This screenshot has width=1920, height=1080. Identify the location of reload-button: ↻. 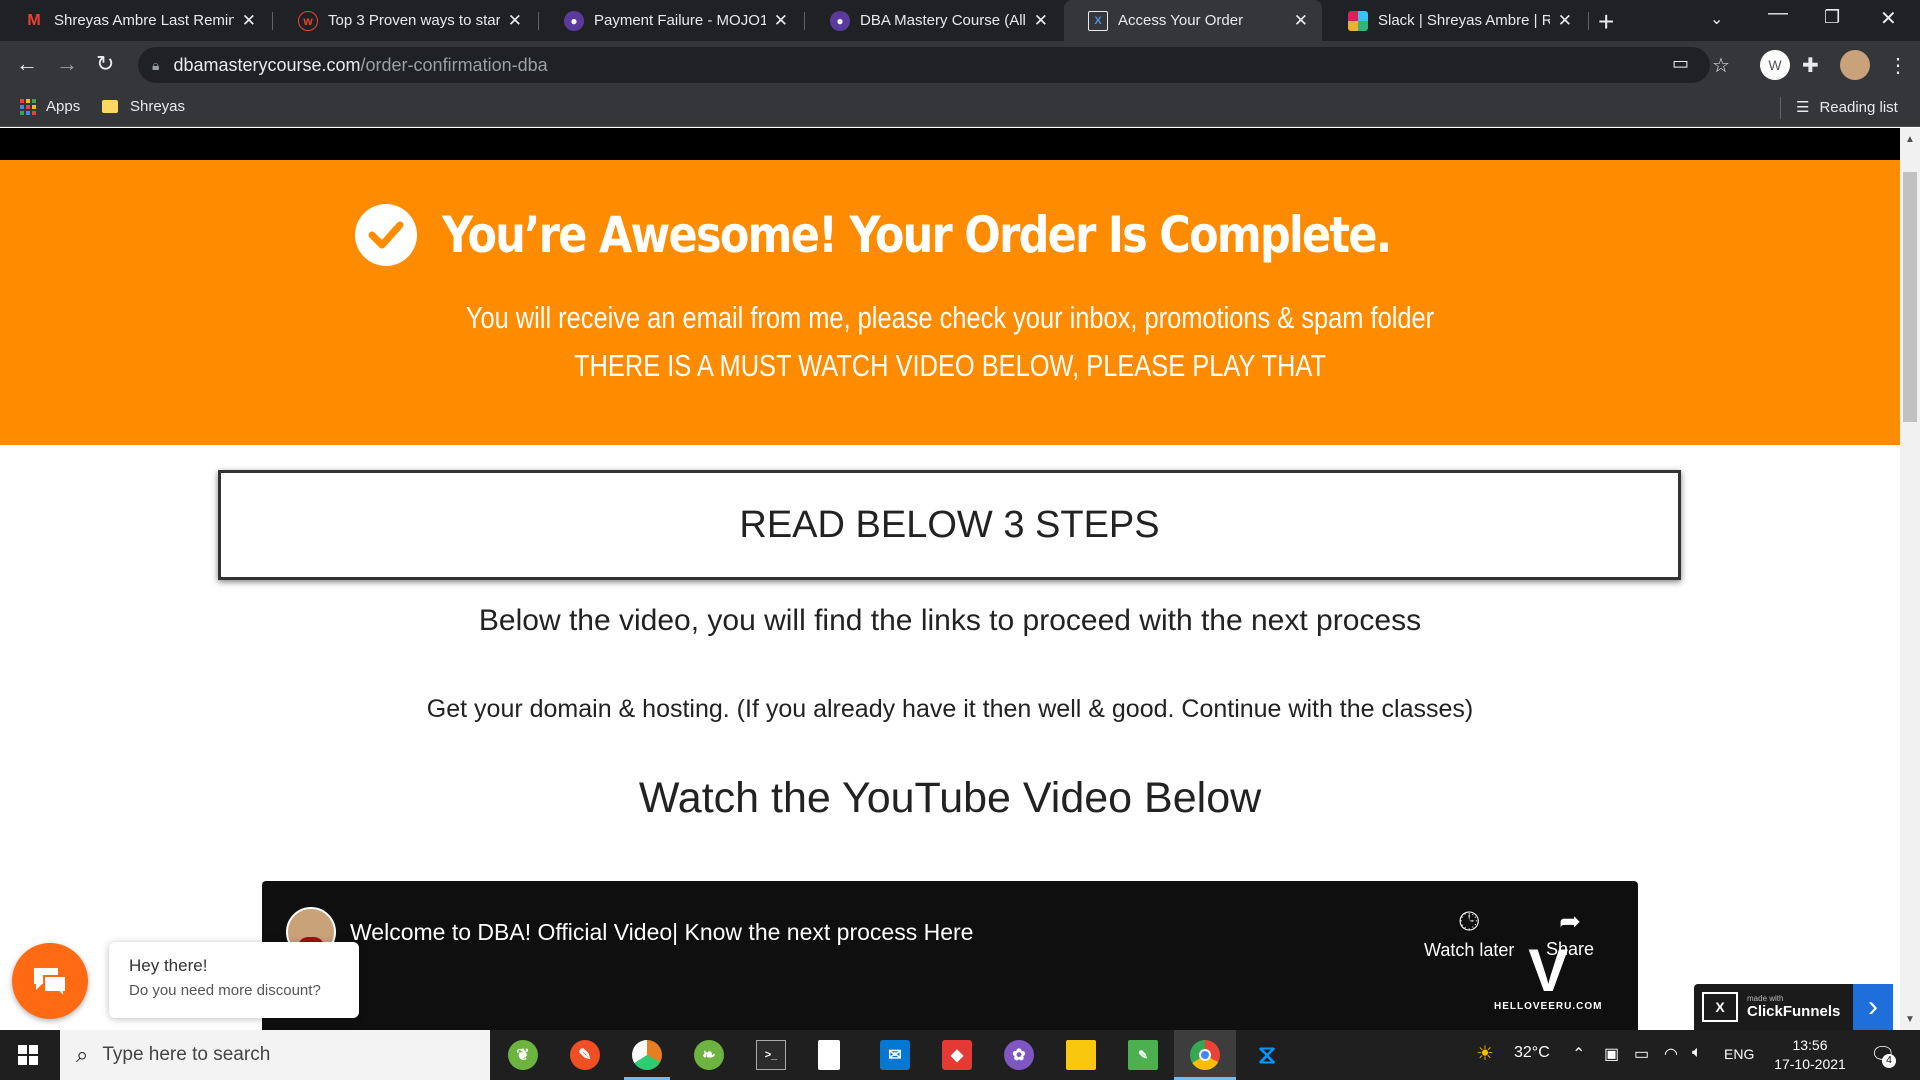
(105, 64).